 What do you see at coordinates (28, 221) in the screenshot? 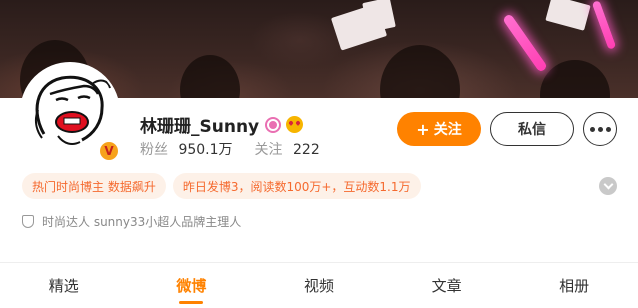
I see `shield-icon` at bounding box center [28, 221].